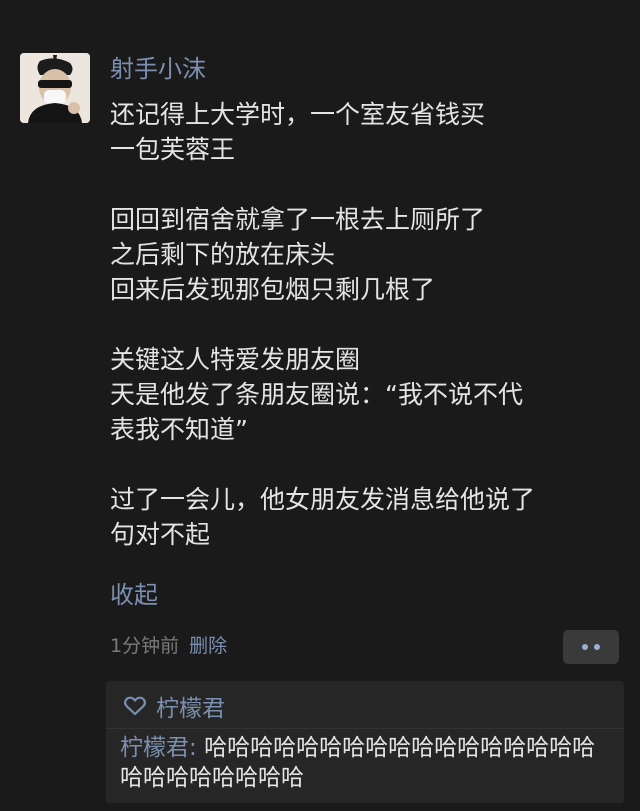 This screenshot has width=640, height=811. I want to click on post-text-line: 回回到宿舍就拿了一根去上厕所了, so click(298, 219).